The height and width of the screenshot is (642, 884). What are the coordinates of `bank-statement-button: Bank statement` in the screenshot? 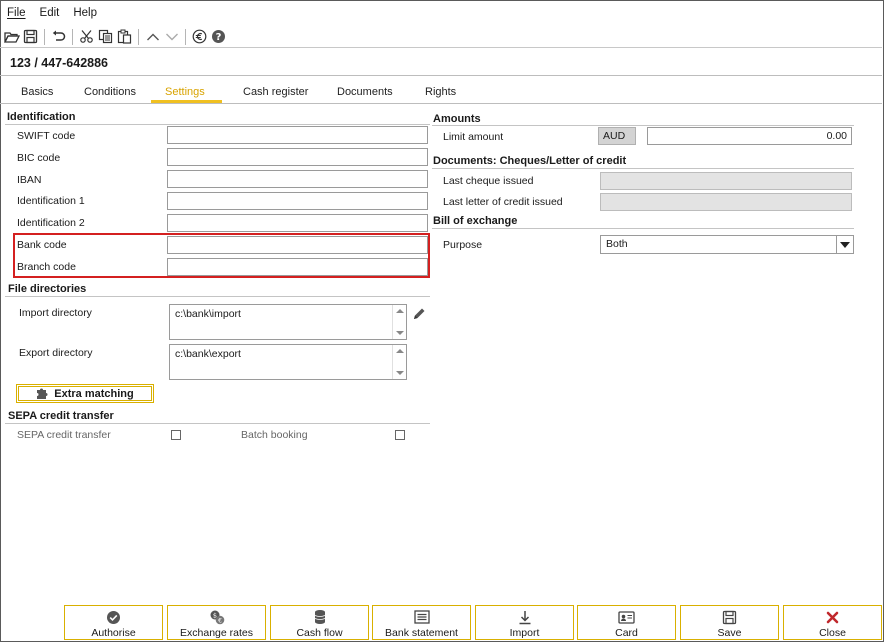 It's located at (421, 622).